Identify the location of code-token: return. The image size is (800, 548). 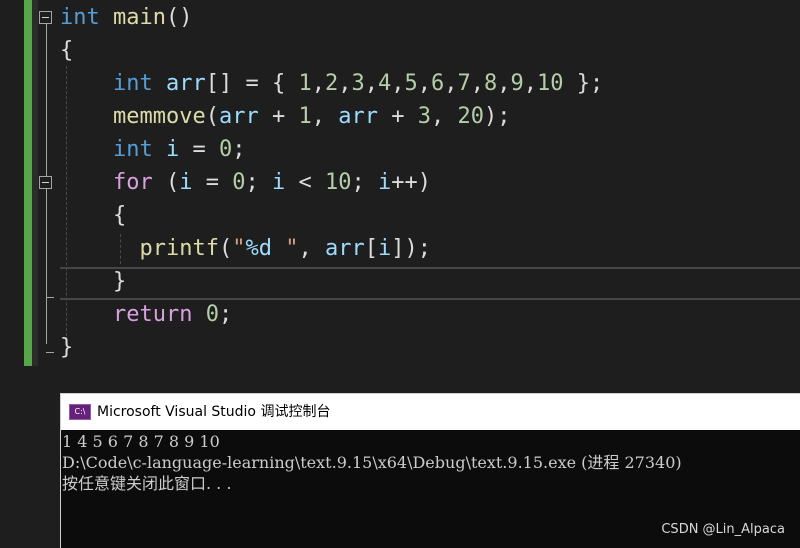
(152, 314).